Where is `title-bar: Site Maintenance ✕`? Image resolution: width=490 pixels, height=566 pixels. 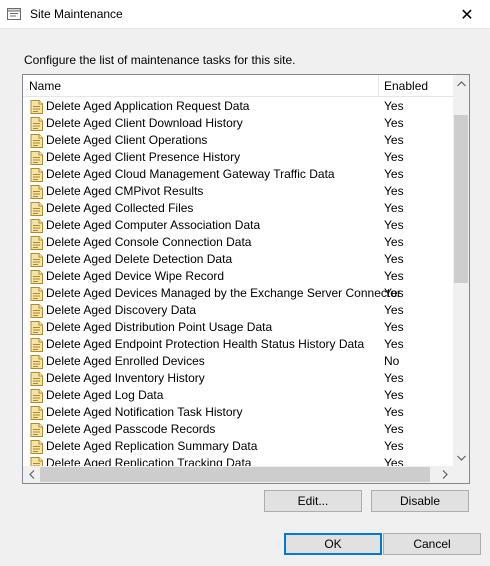
title-bar: Site Maintenance ✕ is located at coordinates (245, 14).